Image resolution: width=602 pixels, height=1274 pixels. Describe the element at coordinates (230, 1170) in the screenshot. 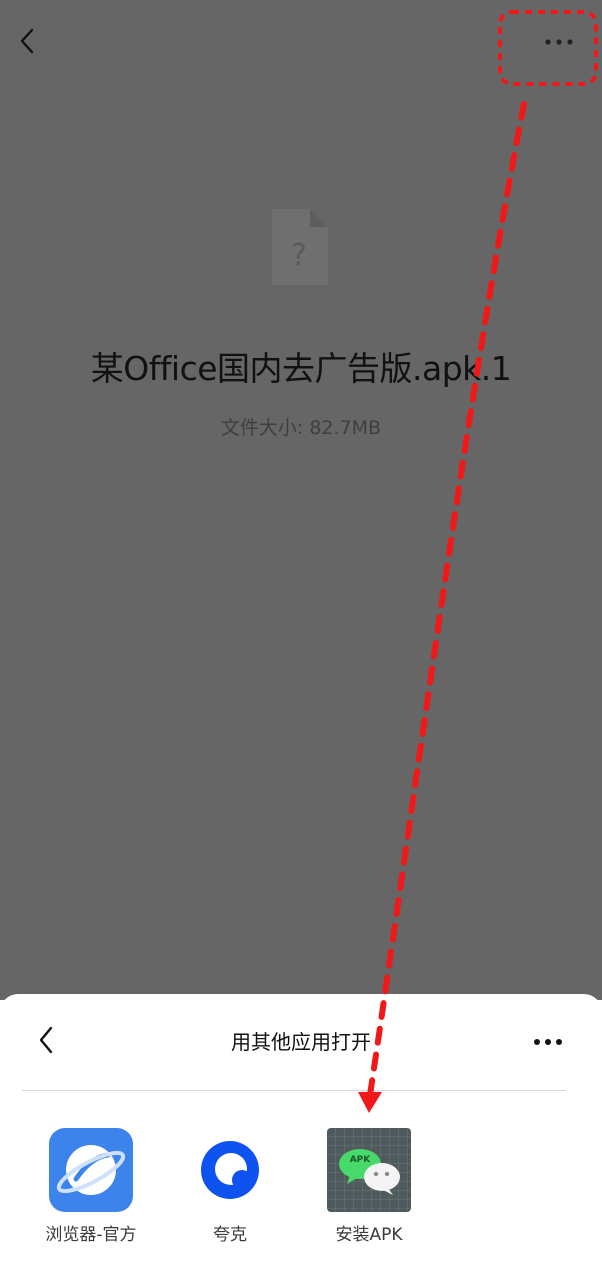

I see `quark-icon` at that location.